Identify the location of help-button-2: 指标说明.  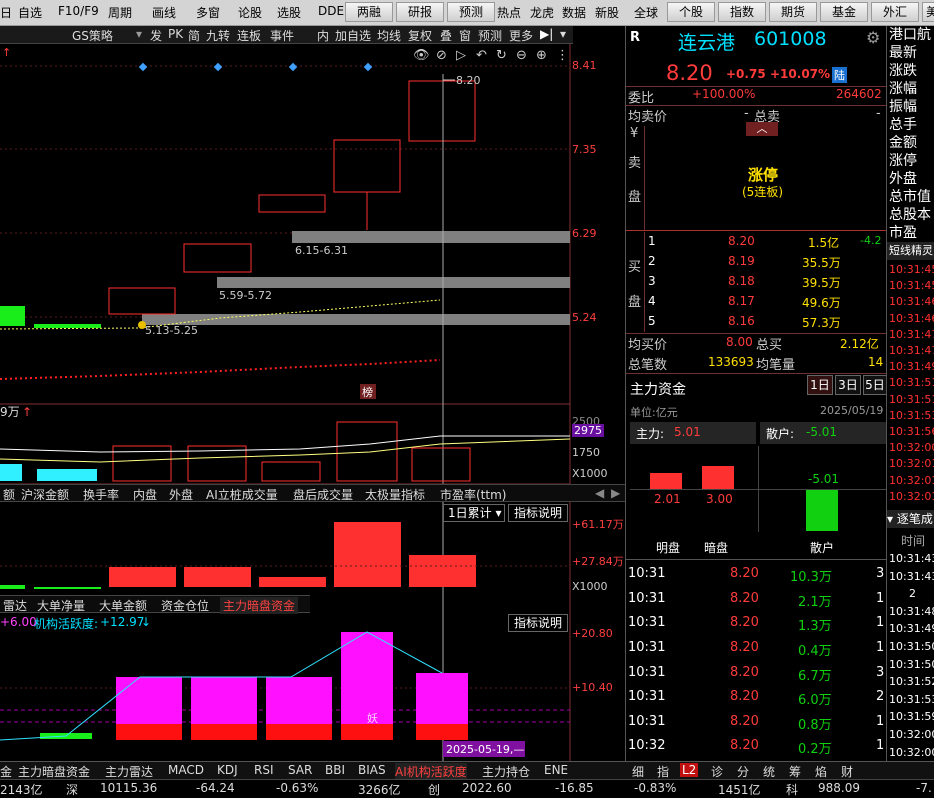
(538, 623).